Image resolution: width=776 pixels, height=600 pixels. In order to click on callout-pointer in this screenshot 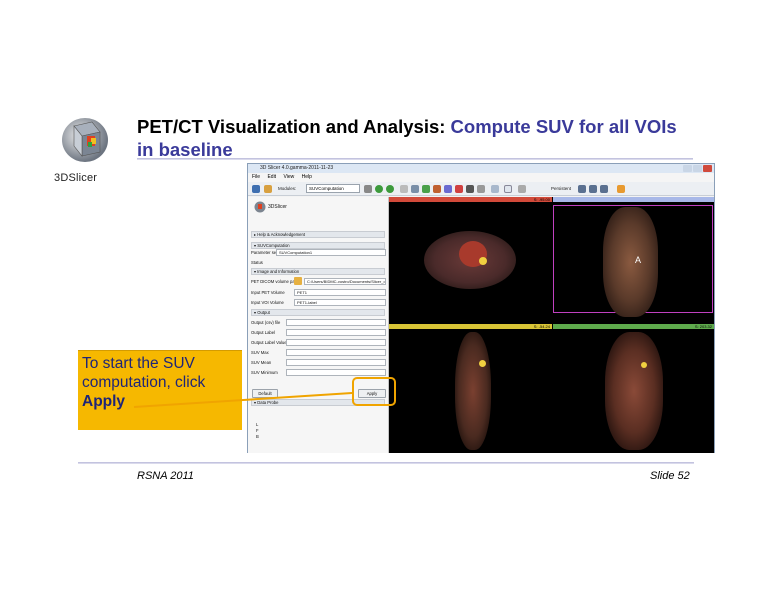, I will do `click(243, 400)`.